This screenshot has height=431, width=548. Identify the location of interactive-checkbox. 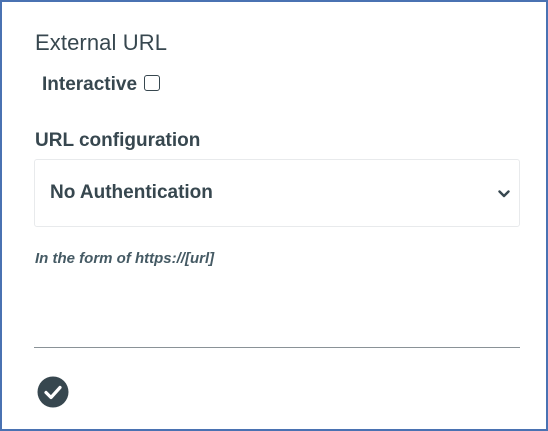
(152, 83).